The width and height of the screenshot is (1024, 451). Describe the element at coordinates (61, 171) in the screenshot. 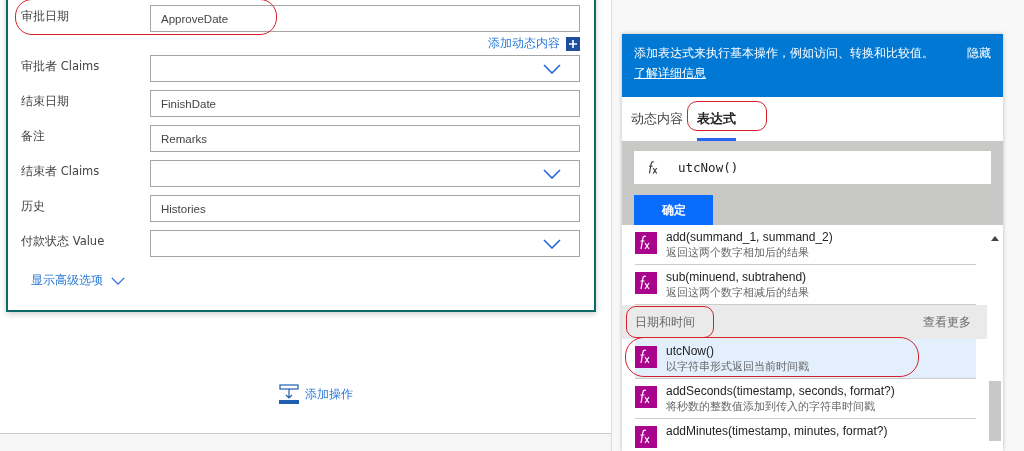

I see `field-label: 结束者 Claims` at that location.